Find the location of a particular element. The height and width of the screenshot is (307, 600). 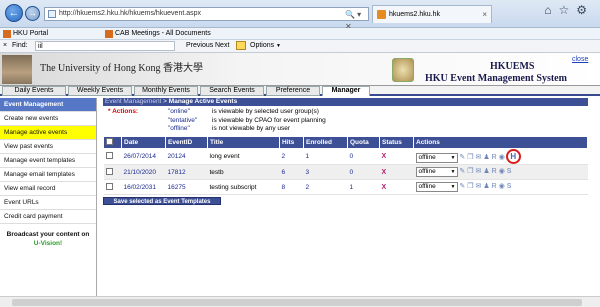

sidebar-item-manage-active-events: Manage active events is located at coordinates (48, 133).